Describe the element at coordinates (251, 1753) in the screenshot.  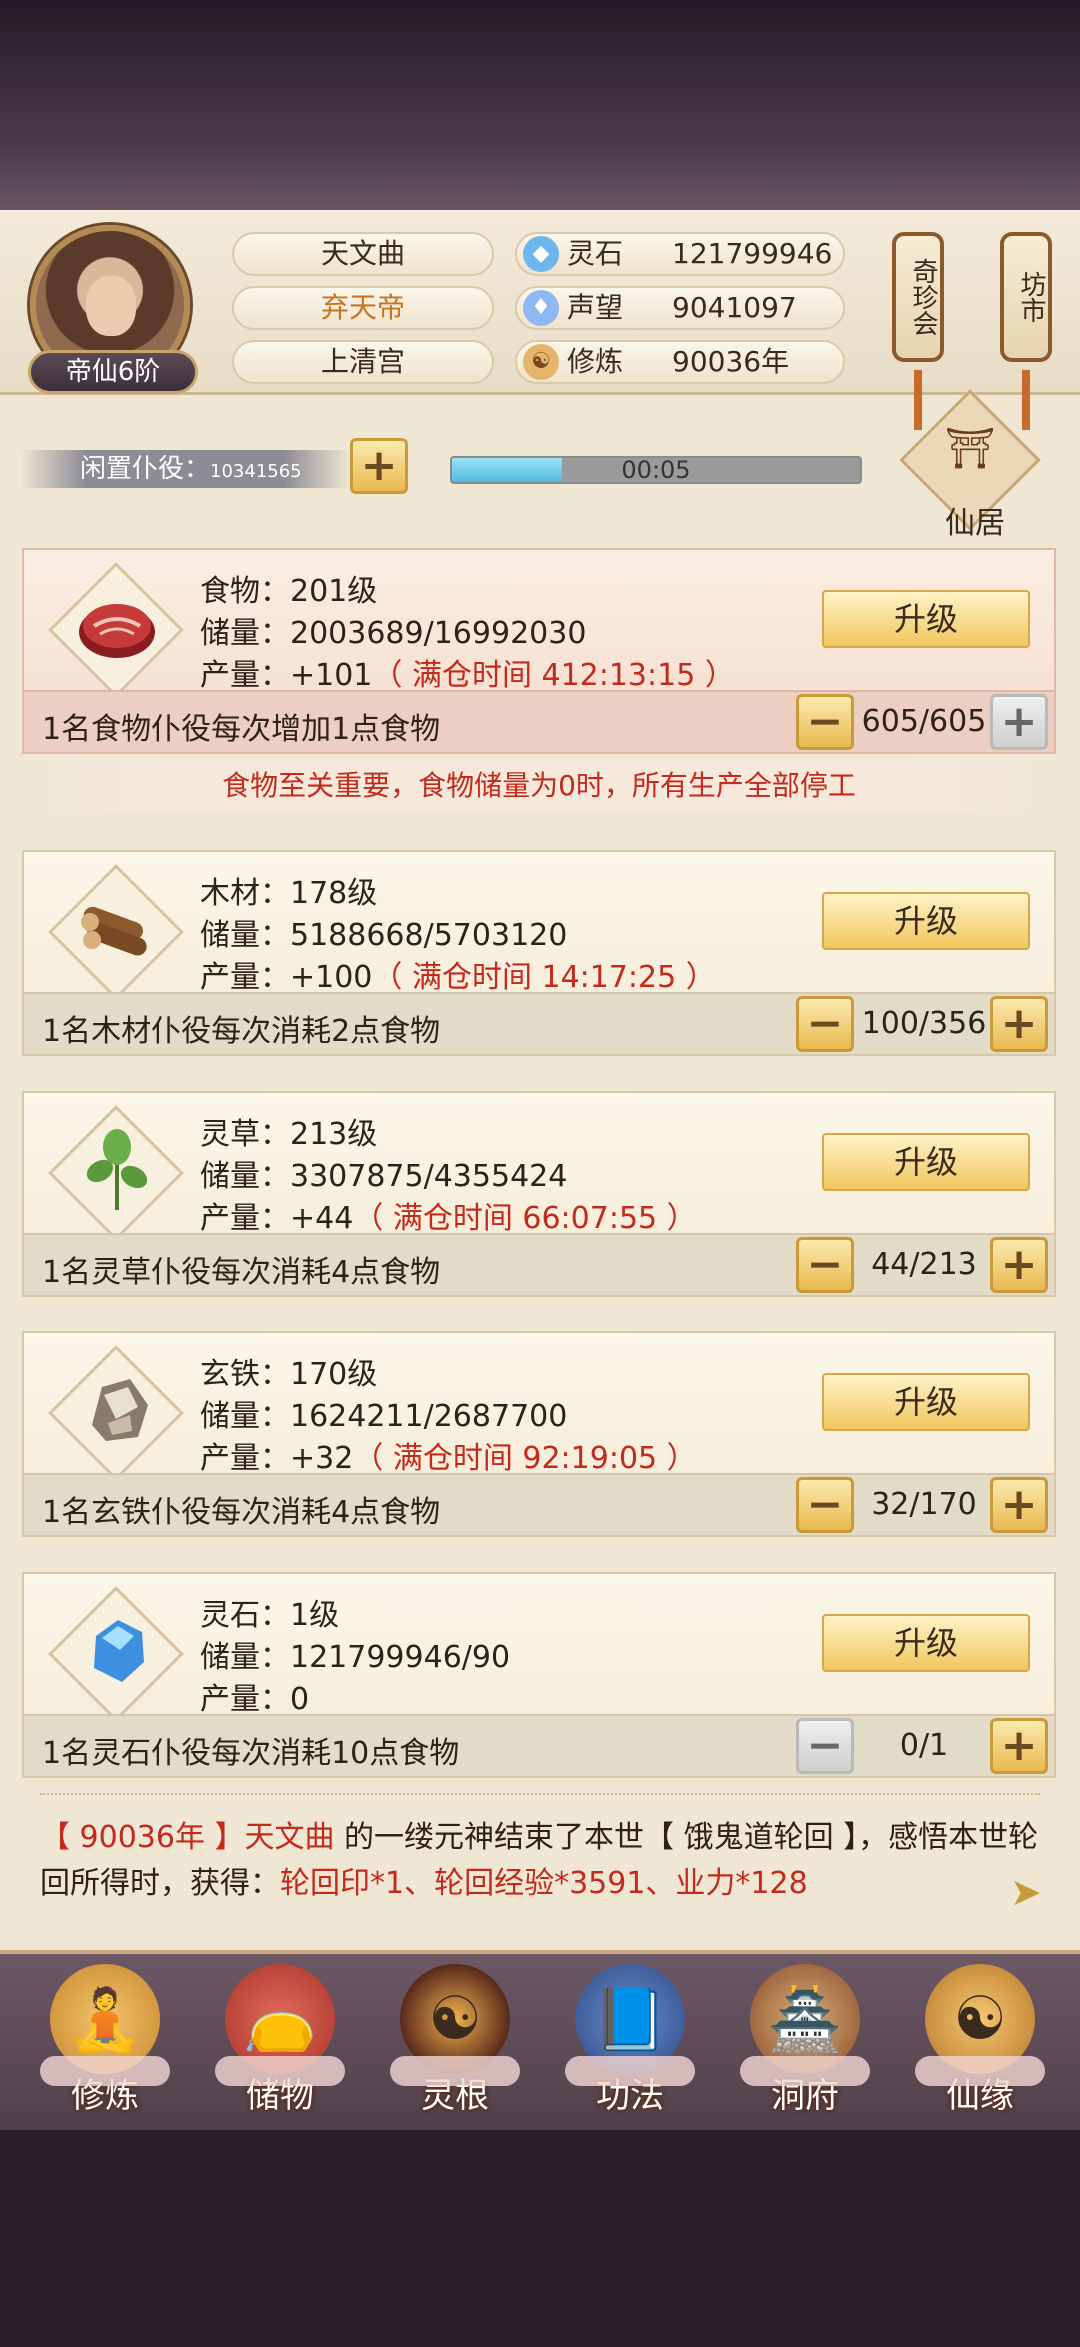
I see `worker-description: 1名灵石仆役每次消耗10点食物` at that location.